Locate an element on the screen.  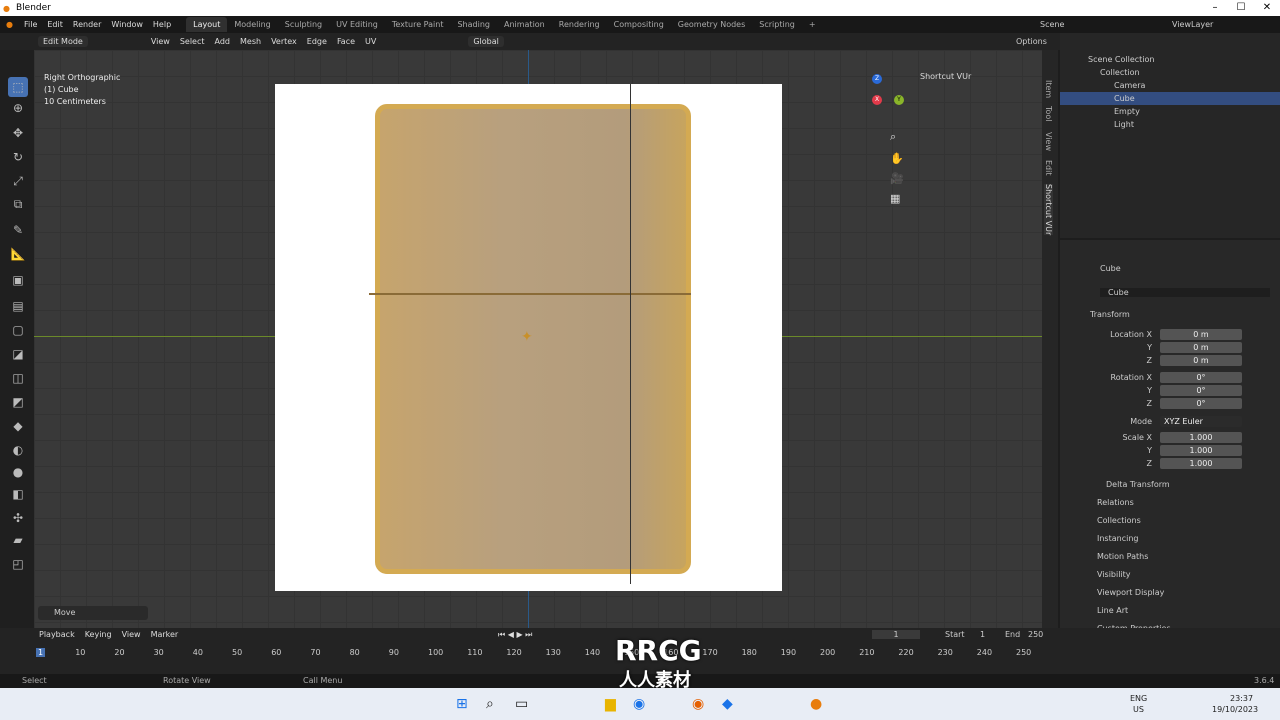
bevel-tool-icon: ◪ is located at coordinates (18, 354).